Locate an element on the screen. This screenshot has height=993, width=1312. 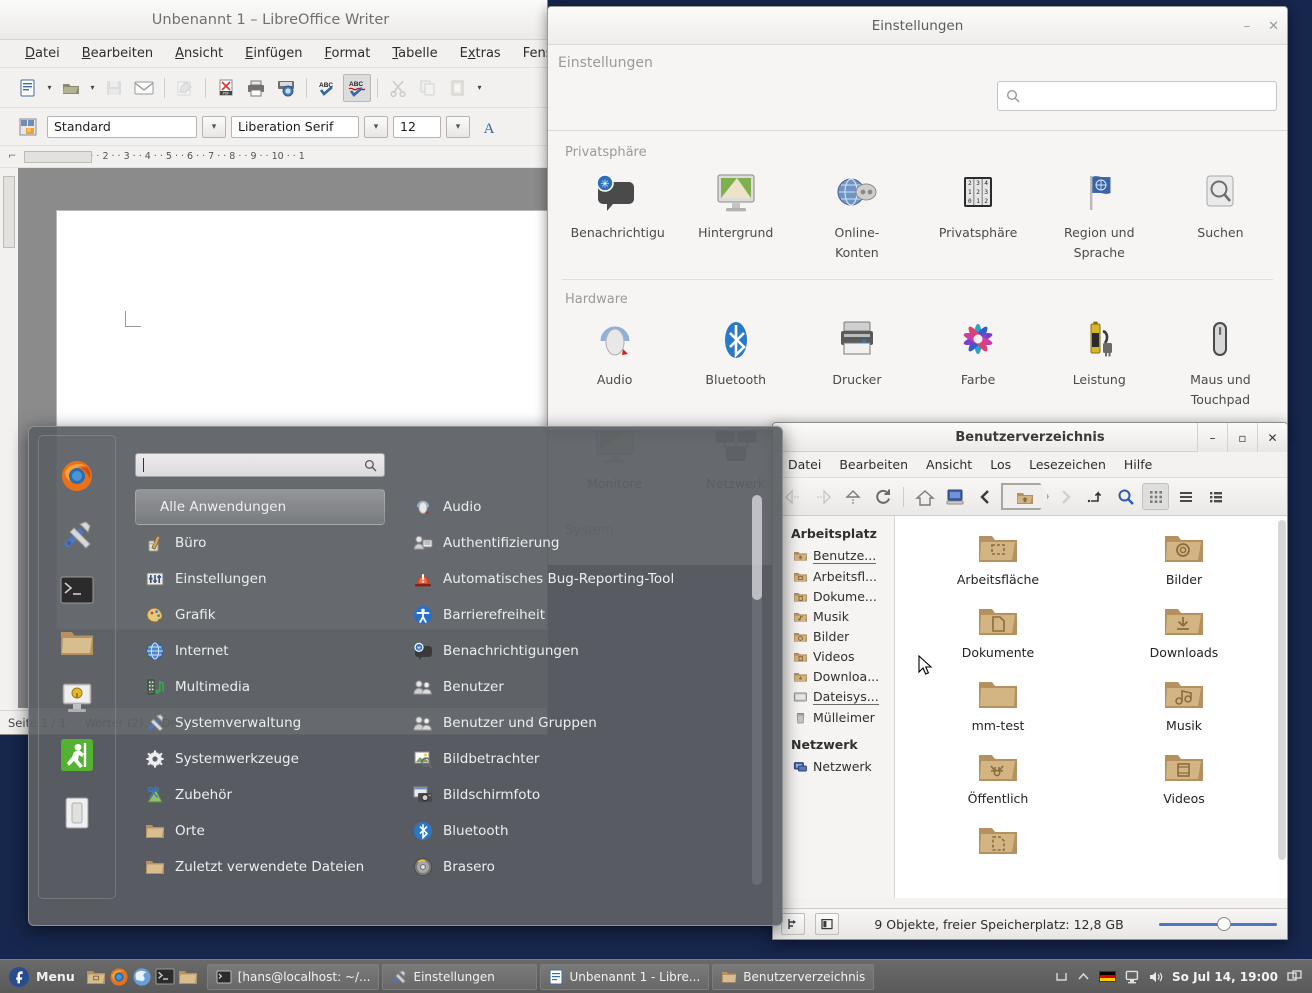
settings-item-farbe: Farbe is located at coordinates (977, 367).